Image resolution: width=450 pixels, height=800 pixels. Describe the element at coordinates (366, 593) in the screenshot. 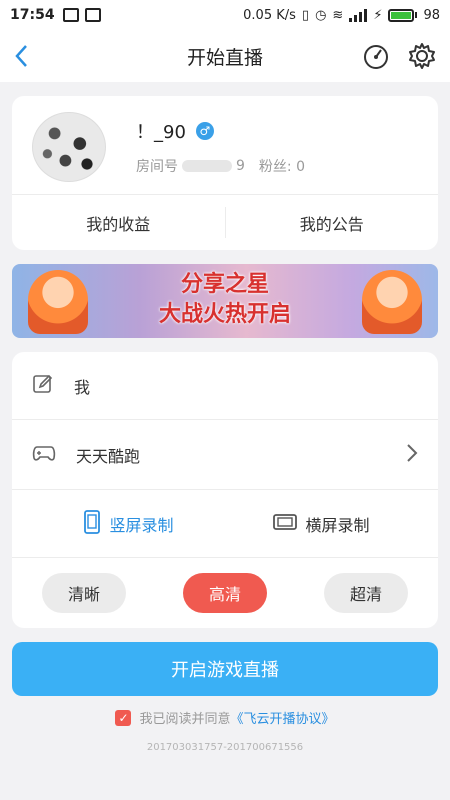

I see `quality-uhd-button: 超清` at that location.